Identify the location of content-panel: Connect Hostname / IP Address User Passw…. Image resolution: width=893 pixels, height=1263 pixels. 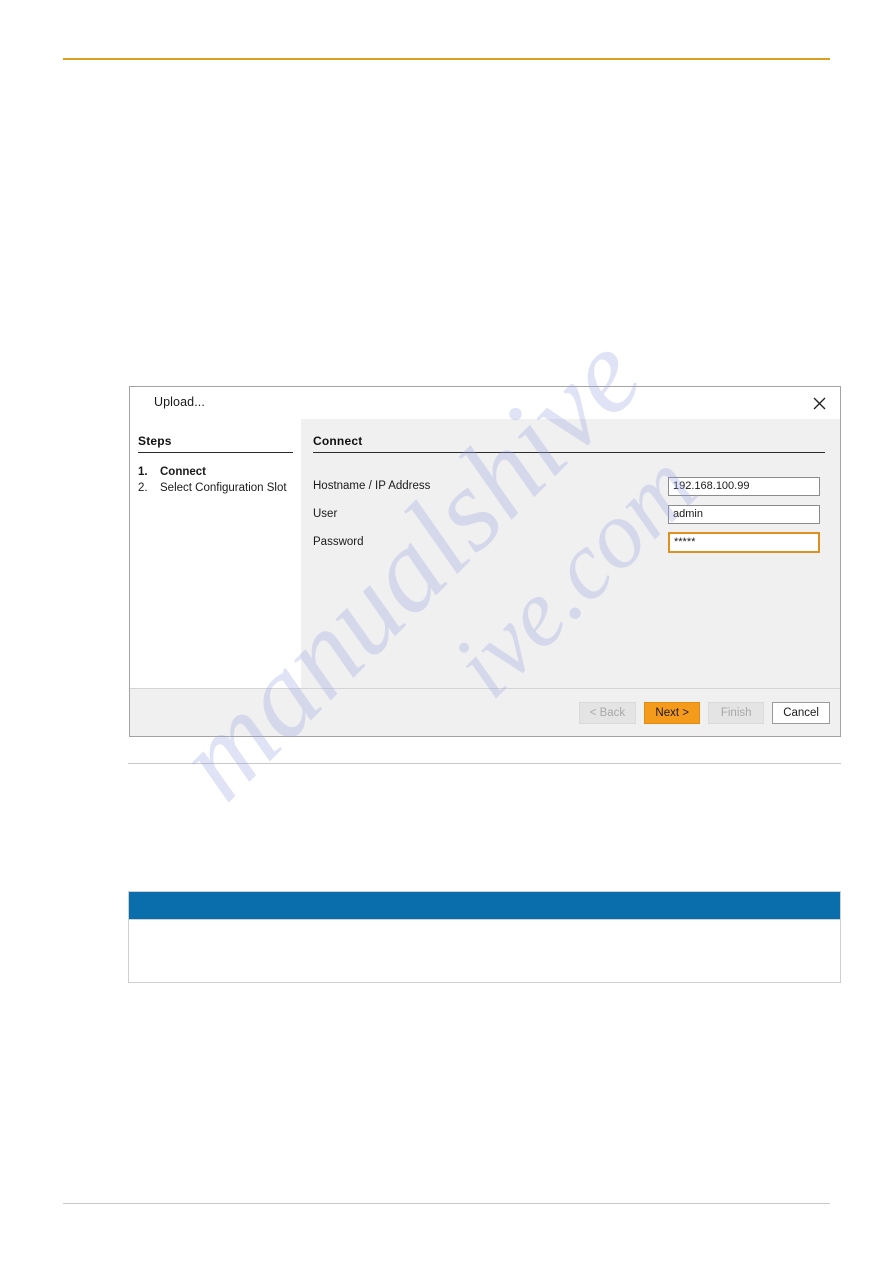
(570, 553).